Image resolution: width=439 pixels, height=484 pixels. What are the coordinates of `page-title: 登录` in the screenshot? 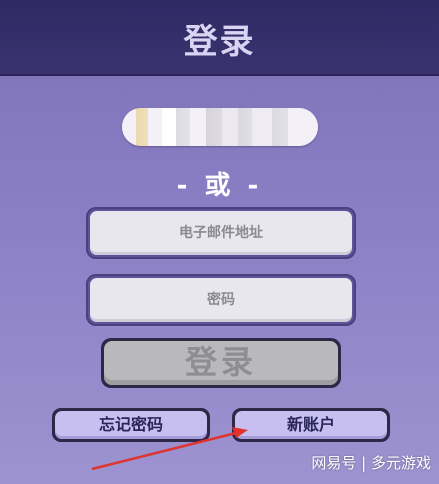 It's located at (219, 42).